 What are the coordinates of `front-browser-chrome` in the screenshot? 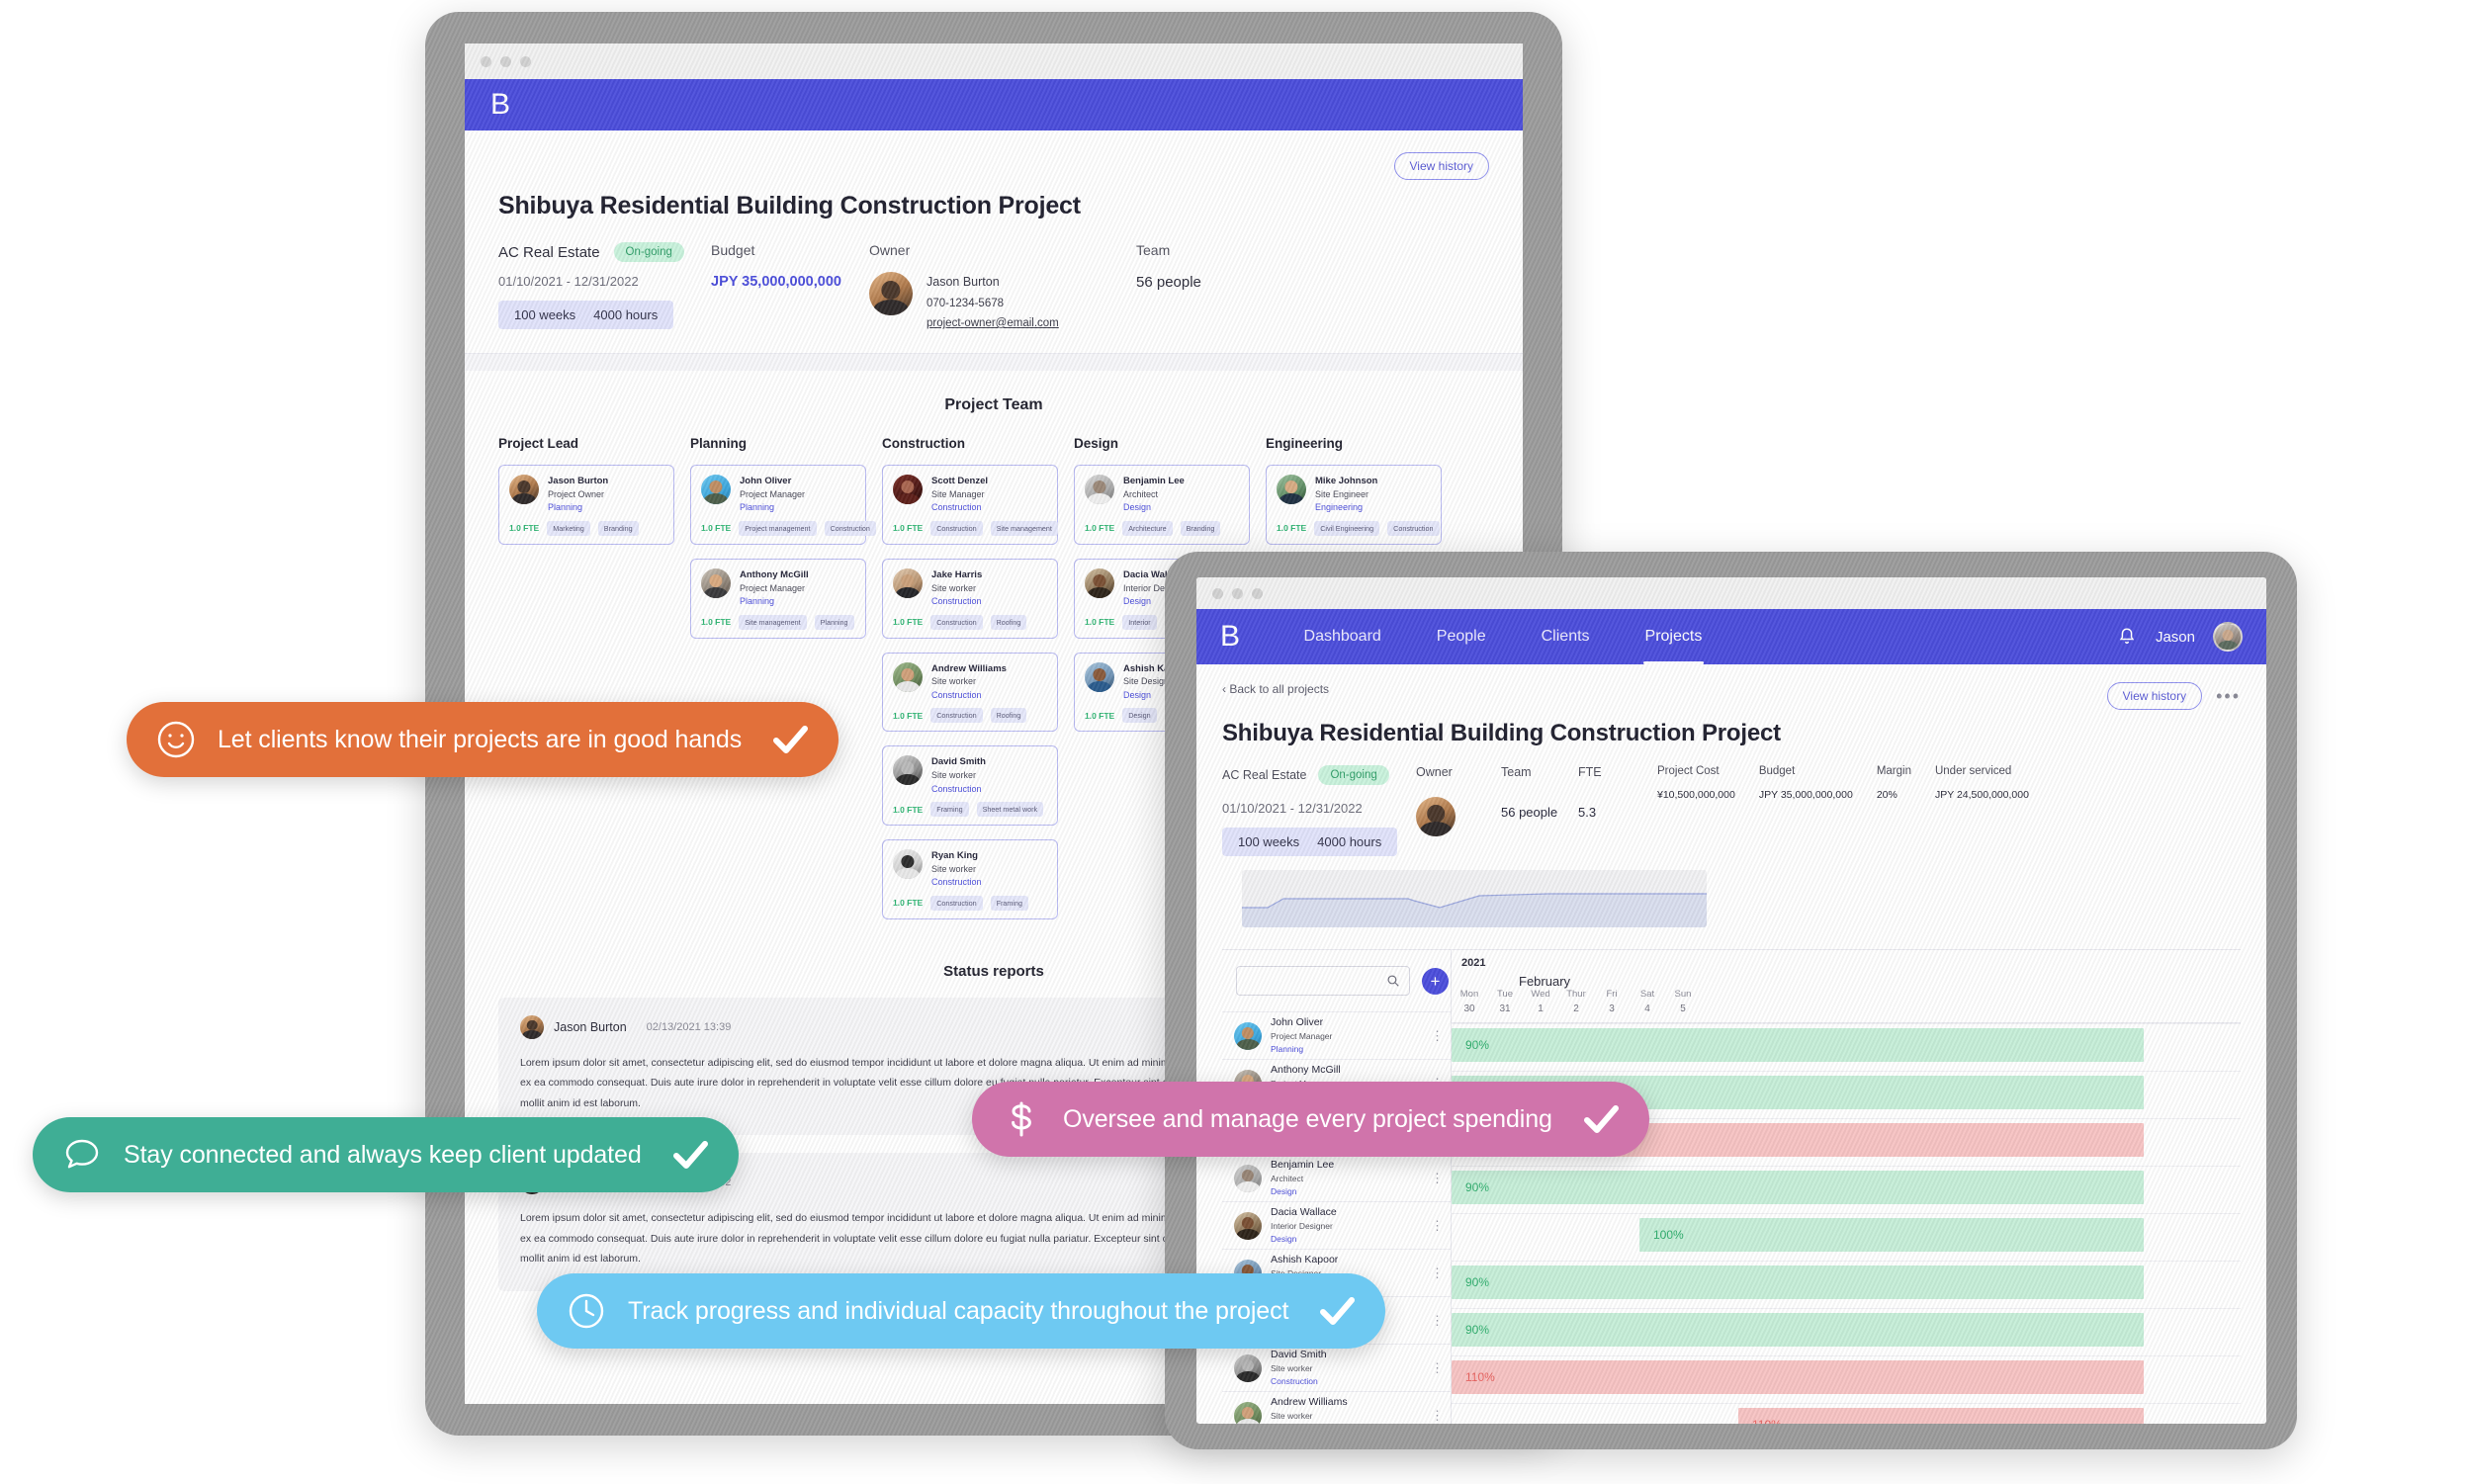 It's located at (1731, 593).